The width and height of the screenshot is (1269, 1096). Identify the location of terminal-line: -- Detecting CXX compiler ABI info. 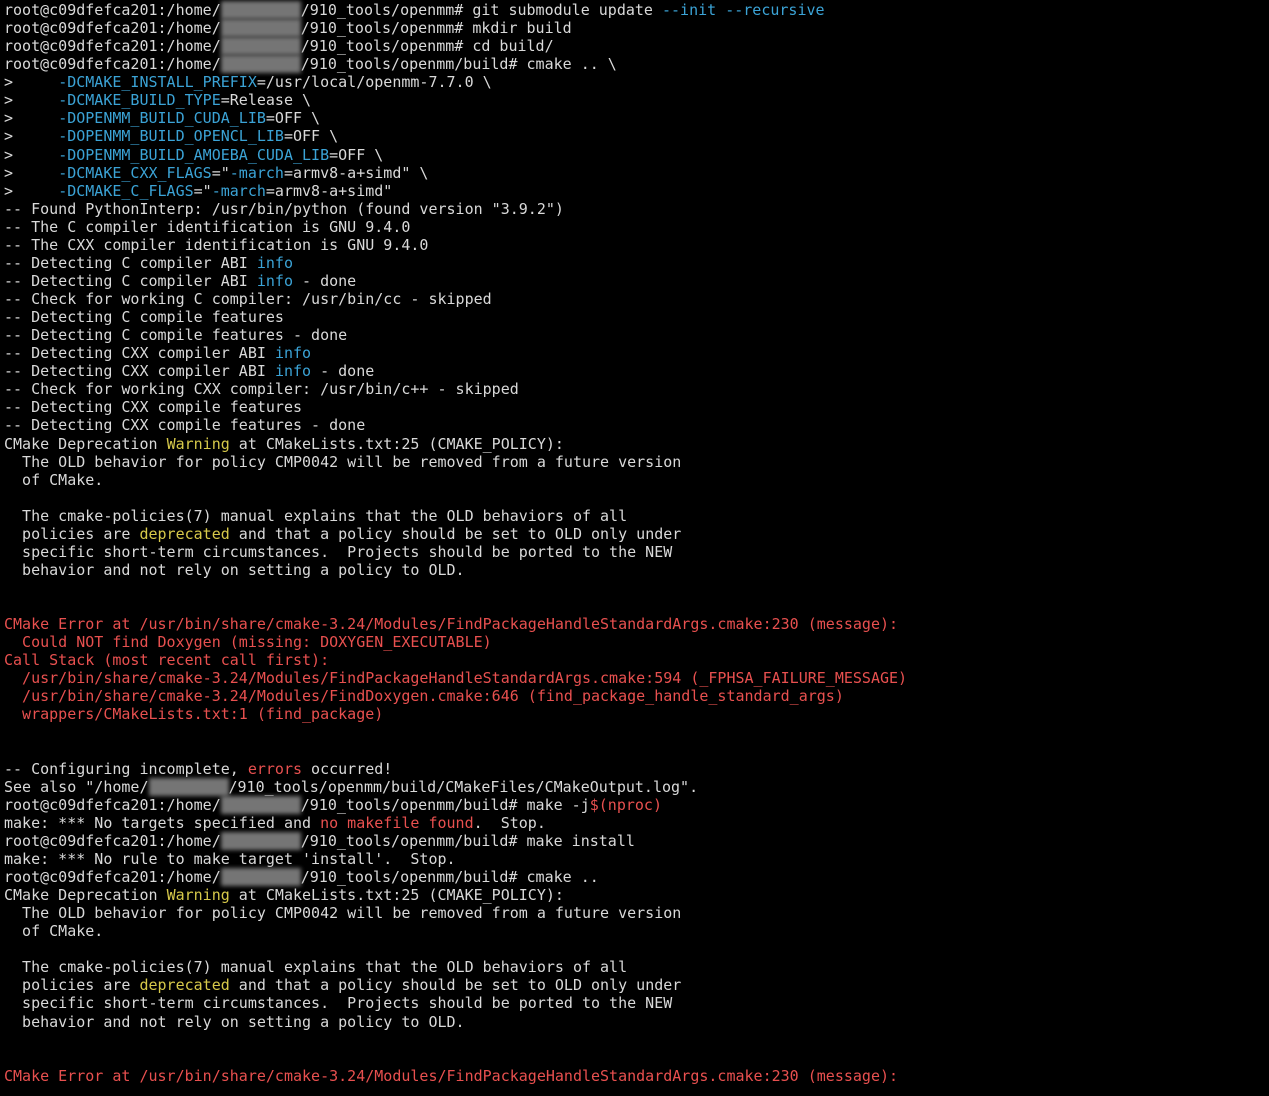
(636, 353).